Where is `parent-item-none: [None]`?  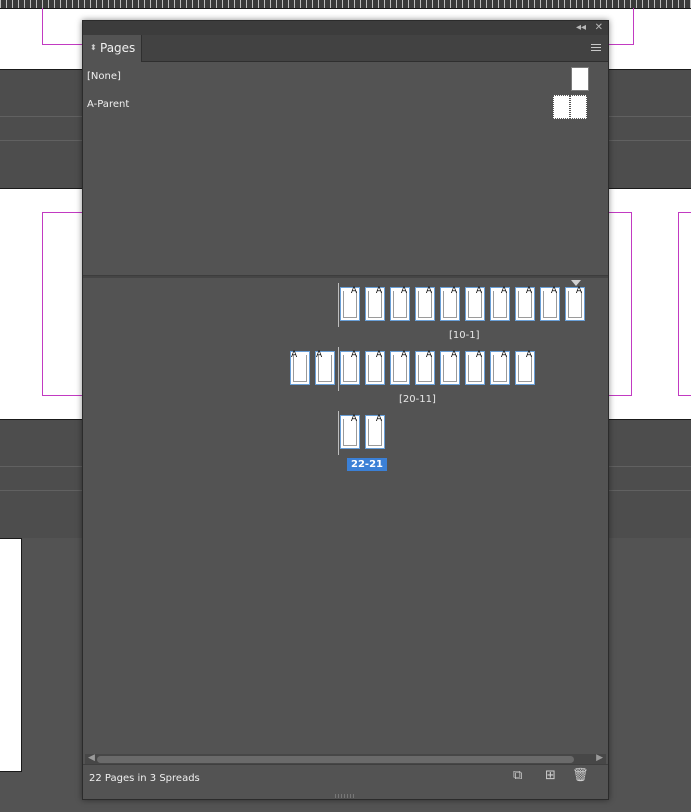
parent-item-none: [None] is located at coordinates (345, 79).